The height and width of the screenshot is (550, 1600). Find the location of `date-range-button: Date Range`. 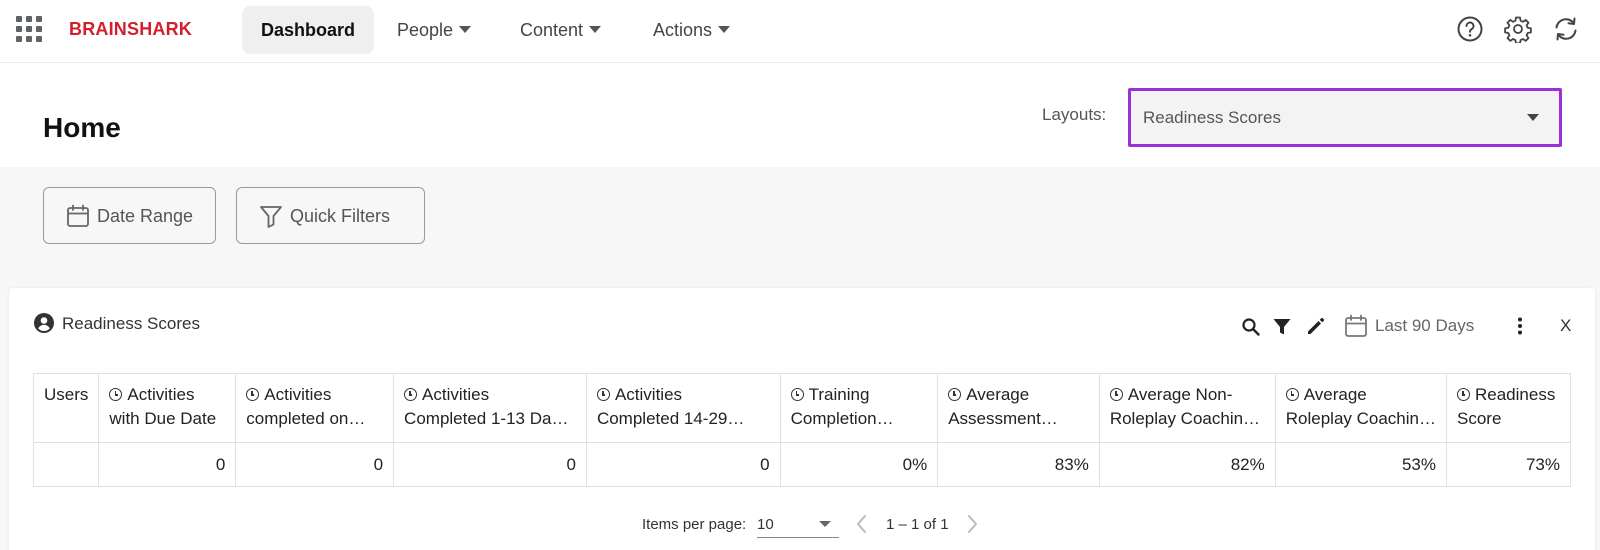

date-range-button: Date Range is located at coordinates (129, 215).